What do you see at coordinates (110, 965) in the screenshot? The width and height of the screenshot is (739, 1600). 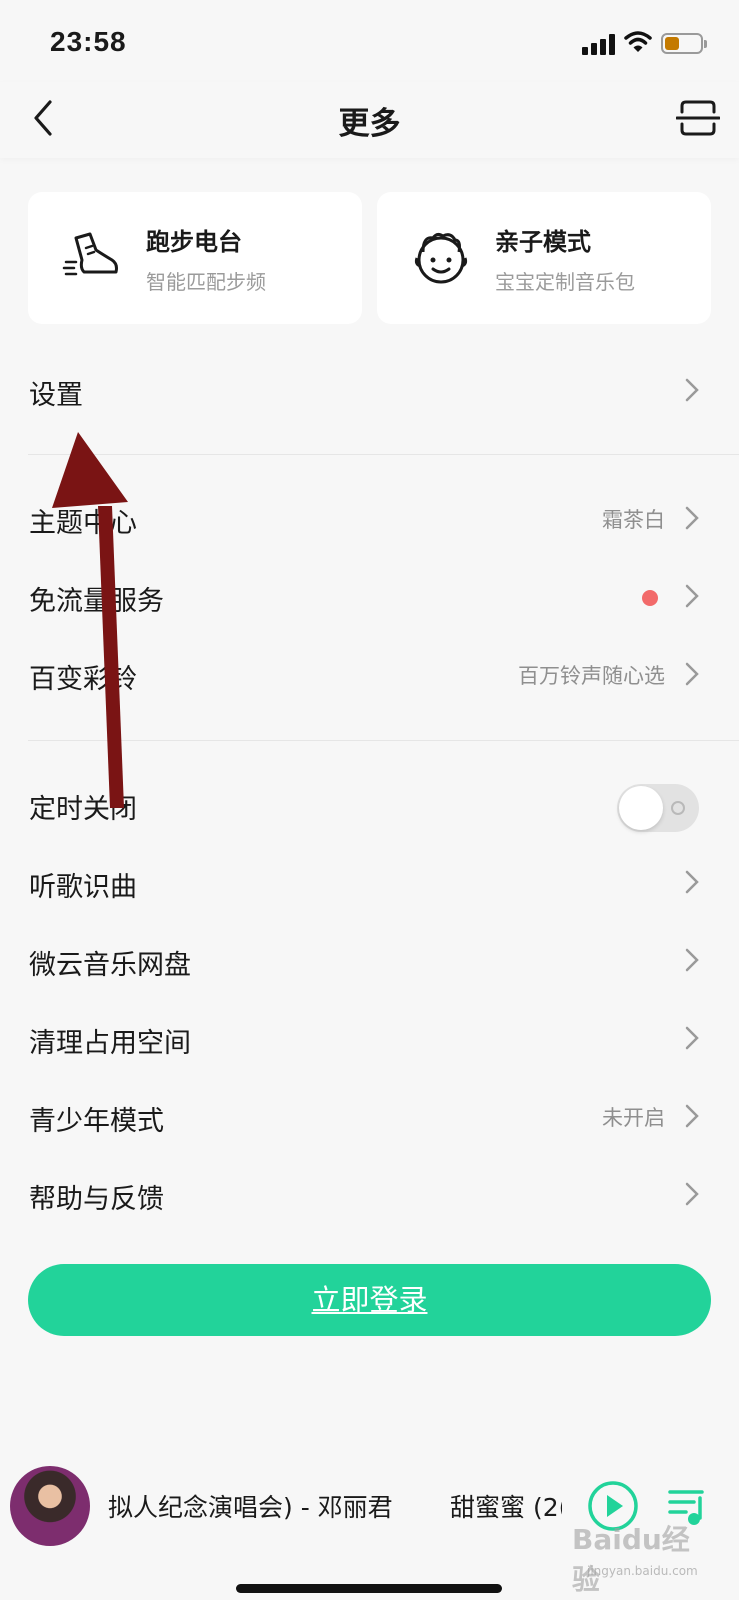 I see `row-label: 微云音乐网盘` at bounding box center [110, 965].